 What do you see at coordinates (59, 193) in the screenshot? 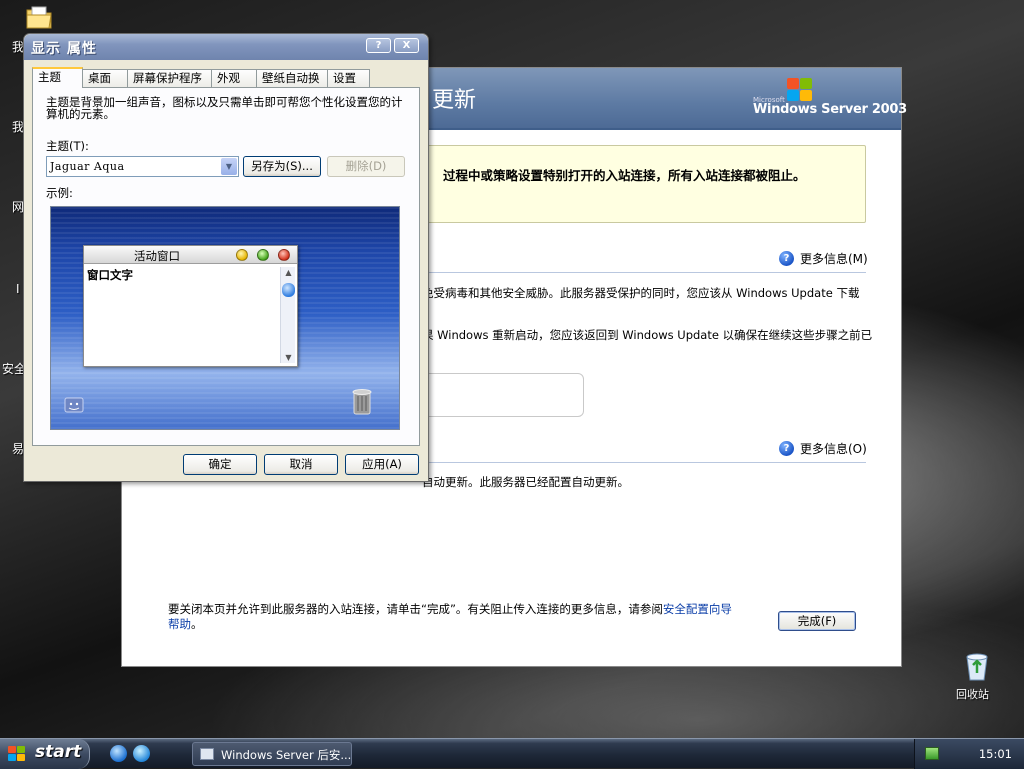
I see `sample-label: 示例:` at bounding box center [59, 193].